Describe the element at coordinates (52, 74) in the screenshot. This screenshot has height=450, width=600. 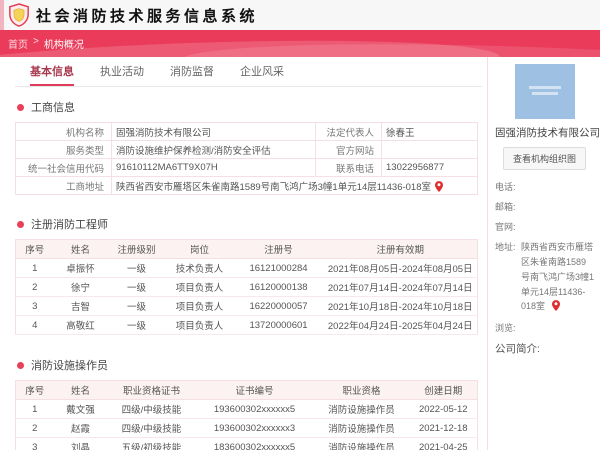
I see `tab-basic-info: 基本信息` at that location.